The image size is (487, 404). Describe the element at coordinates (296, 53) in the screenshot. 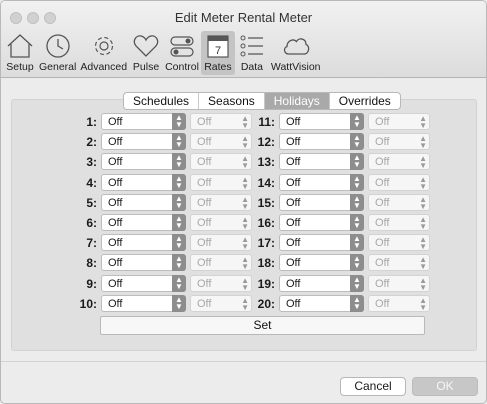

I see `toolbar-wattvision: WattVision` at that location.